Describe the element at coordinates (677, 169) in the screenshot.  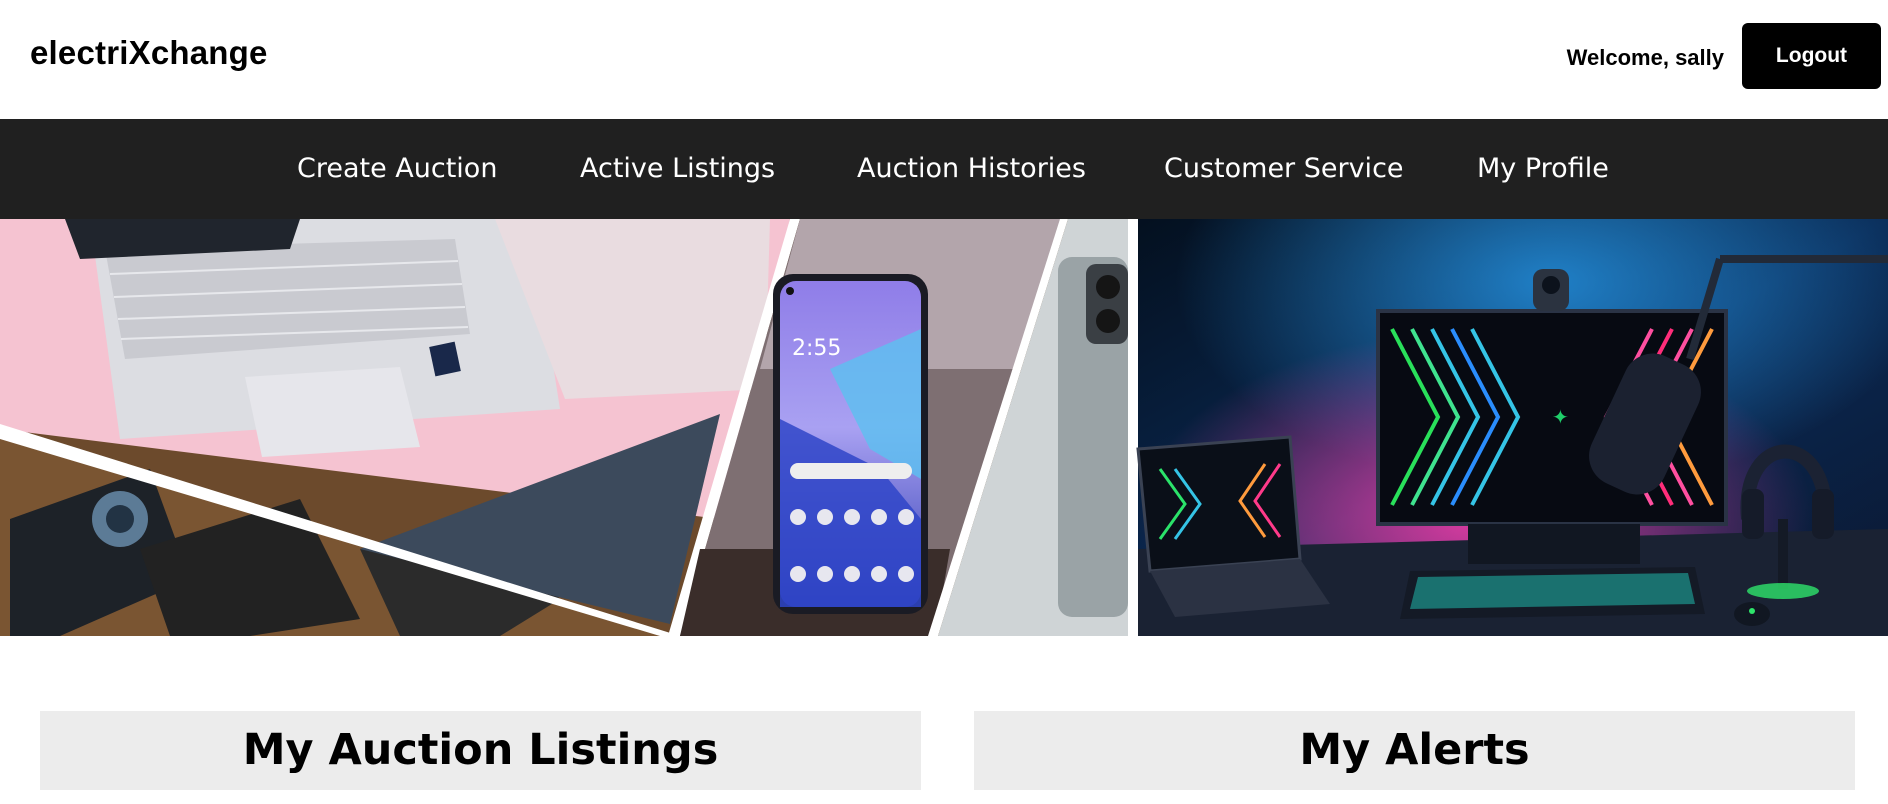
I see `nav-active-listings: Active Listings` at that location.